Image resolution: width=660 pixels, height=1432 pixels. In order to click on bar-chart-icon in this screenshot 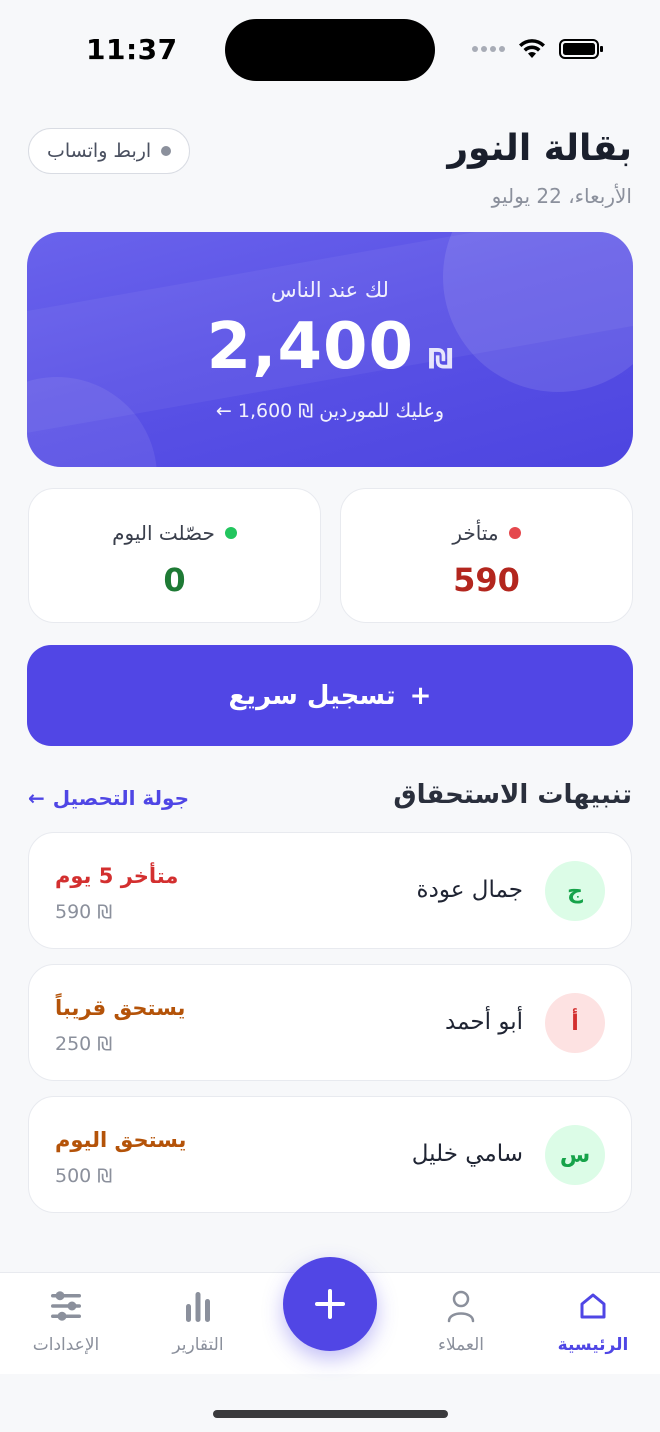, I will do `click(198, 1307)`.